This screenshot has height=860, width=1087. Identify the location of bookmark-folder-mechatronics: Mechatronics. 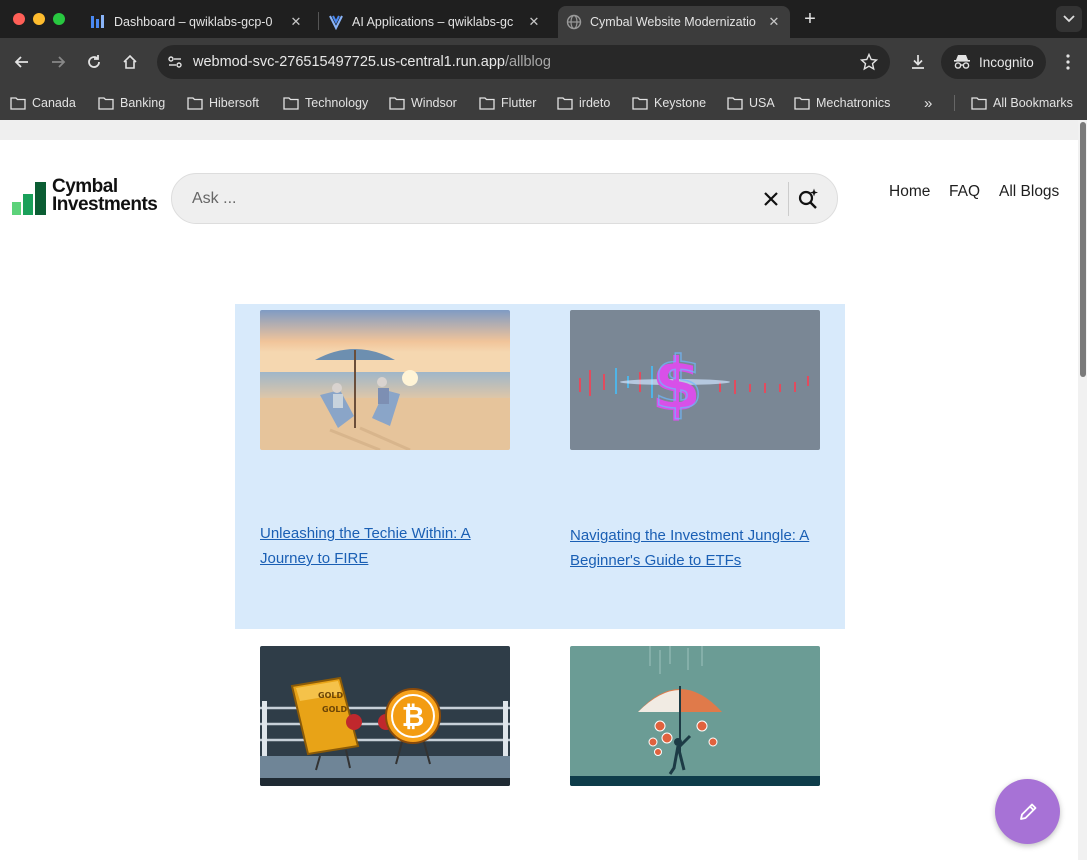
(842, 103).